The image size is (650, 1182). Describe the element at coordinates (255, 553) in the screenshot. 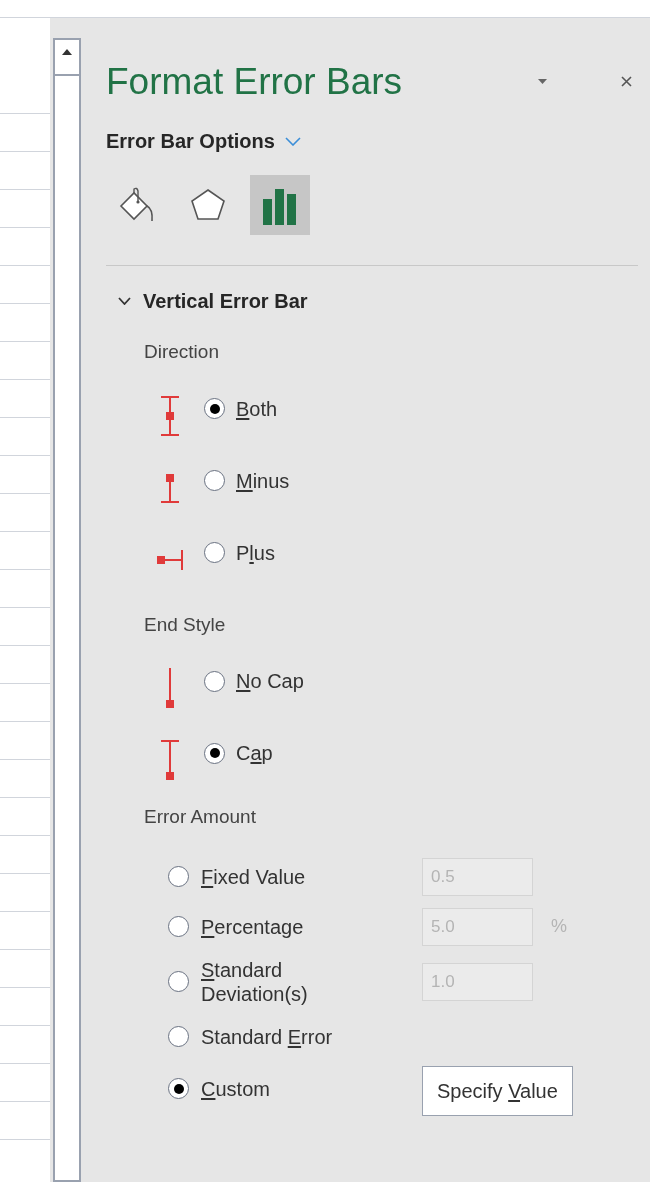

I see `option-label: Plus` at that location.